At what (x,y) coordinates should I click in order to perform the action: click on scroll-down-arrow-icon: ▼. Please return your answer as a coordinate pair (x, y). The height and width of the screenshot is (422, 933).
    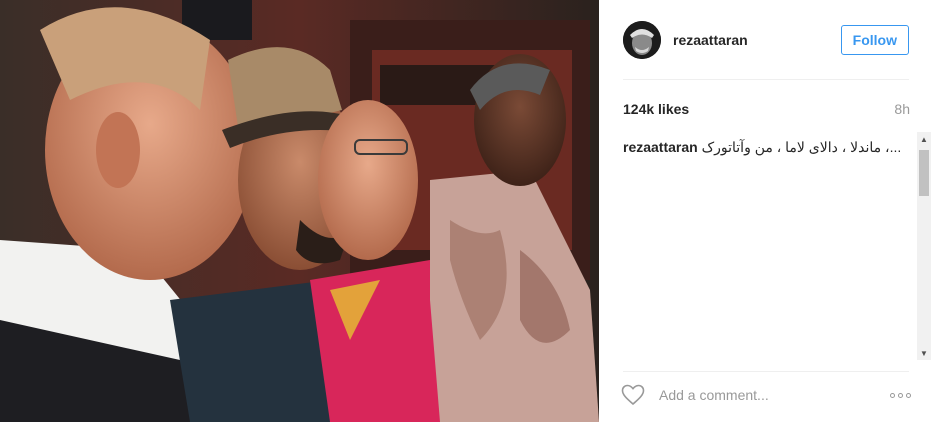
    Looking at the image, I should click on (924, 353).